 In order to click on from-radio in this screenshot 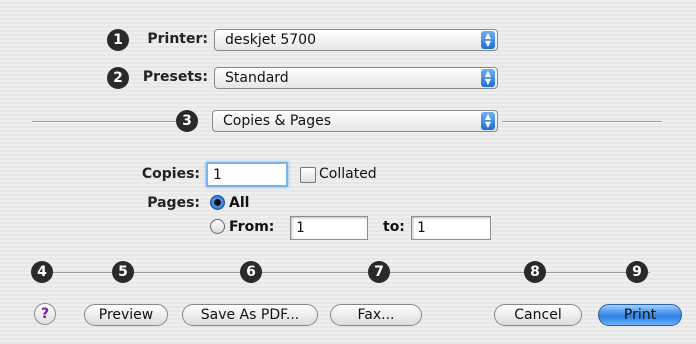, I will do `click(217, 226)`.